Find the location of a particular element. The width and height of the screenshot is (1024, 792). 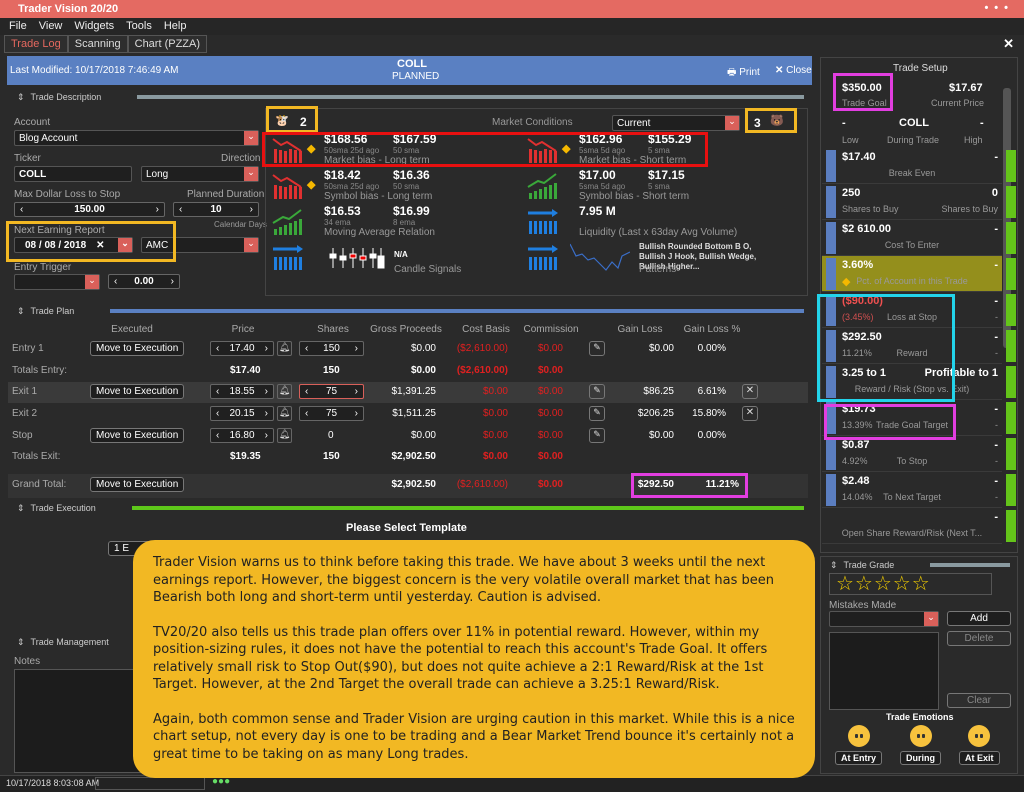

setup-sublabel: Shares to Buy is located at coordinates (870, 209).